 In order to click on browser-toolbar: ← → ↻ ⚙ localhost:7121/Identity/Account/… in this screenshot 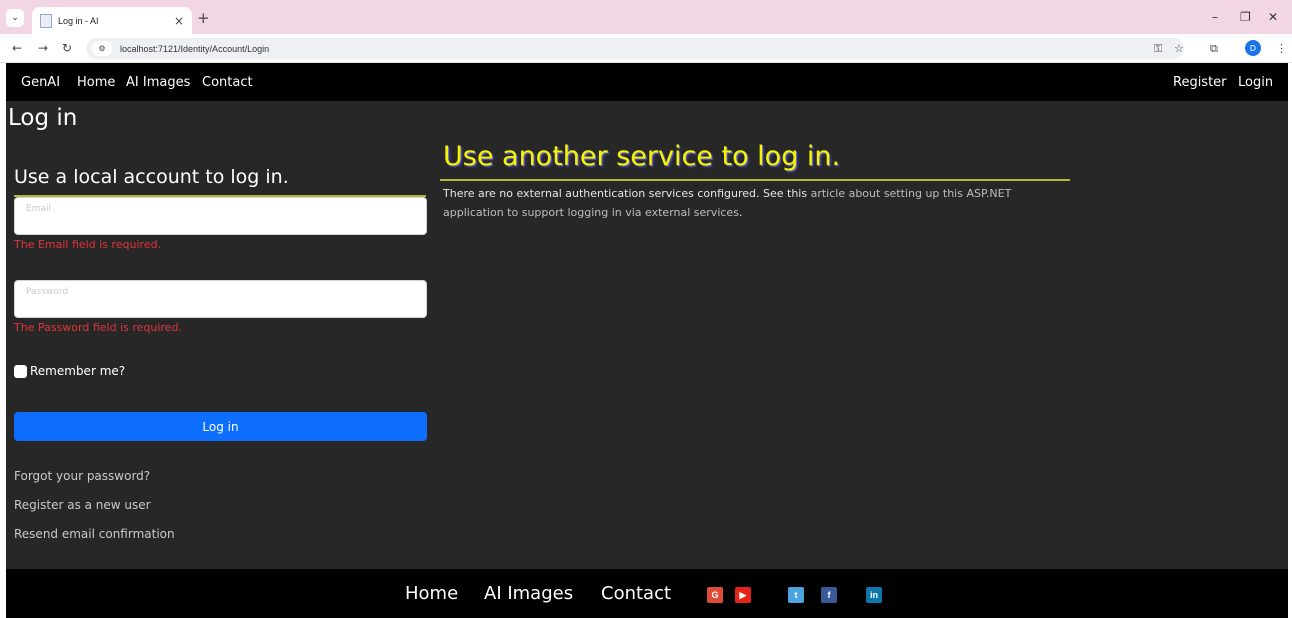, I will do `click(646, 48)`.